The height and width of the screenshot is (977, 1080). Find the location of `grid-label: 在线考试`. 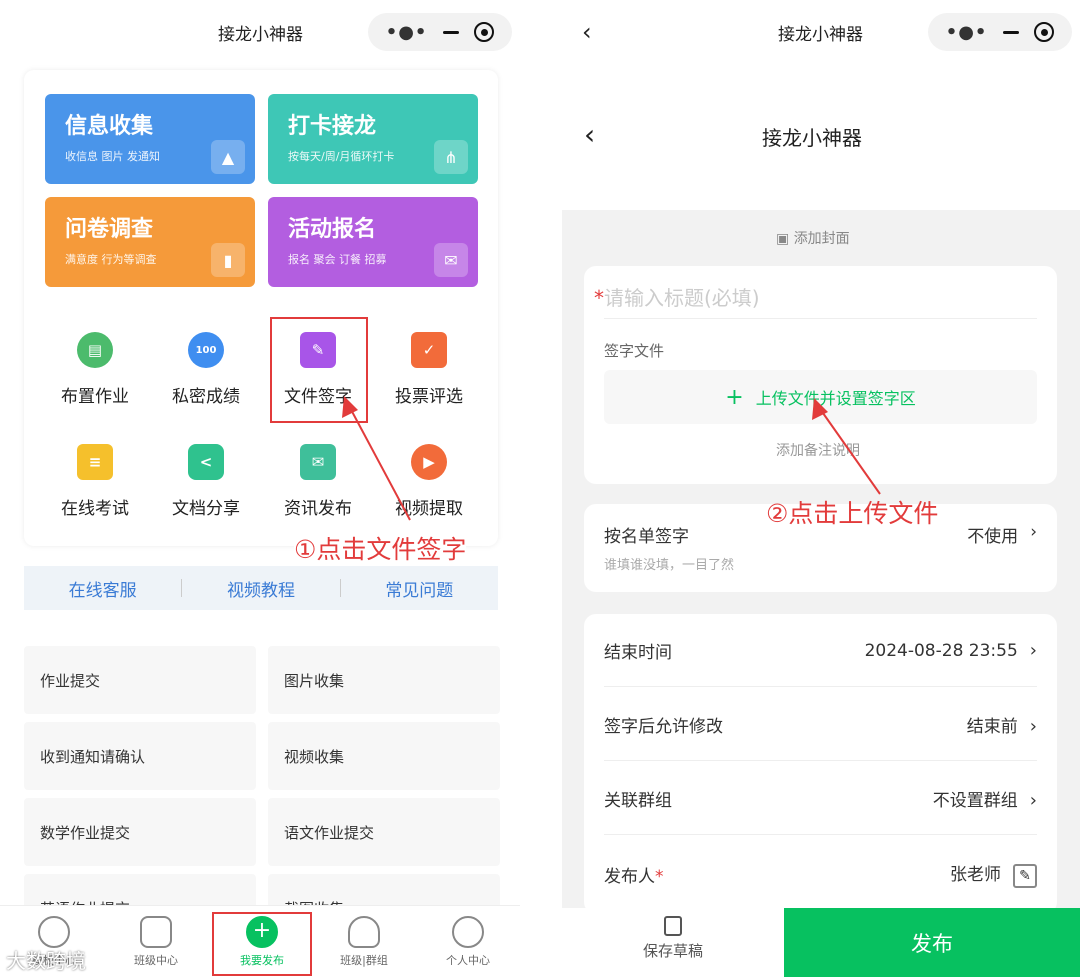

grid-label: 在线考试 is located at coordinates (95, 509).